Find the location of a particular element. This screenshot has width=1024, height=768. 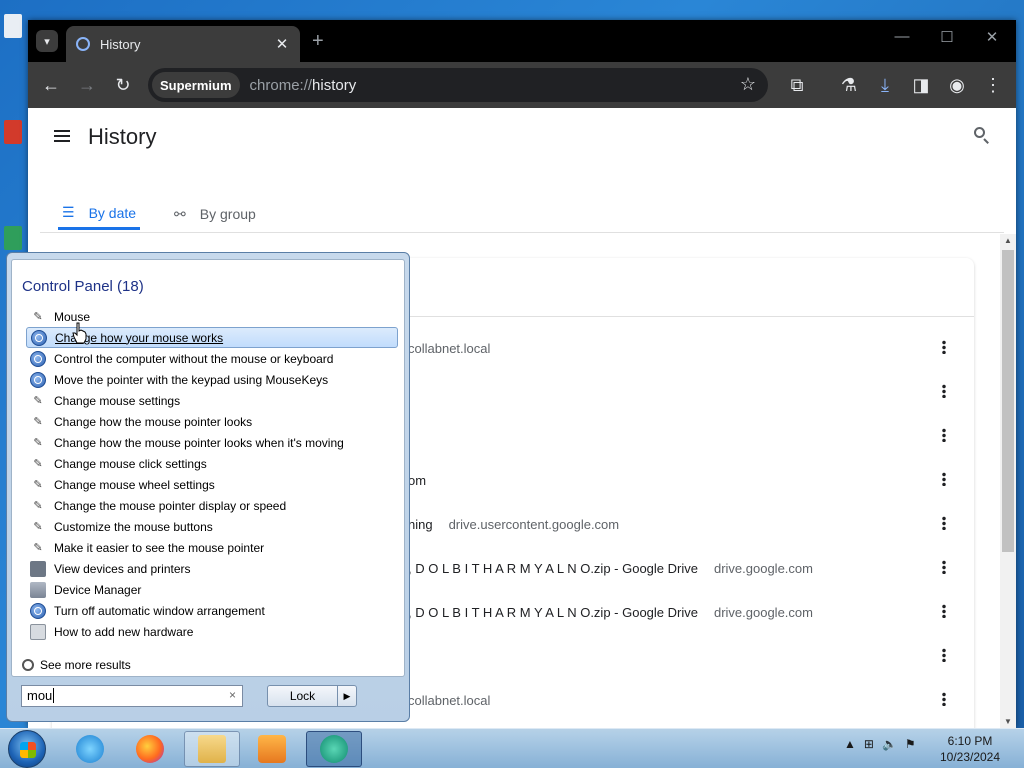

tab-close-icon: ✕ is located at coordinates (282, 44).